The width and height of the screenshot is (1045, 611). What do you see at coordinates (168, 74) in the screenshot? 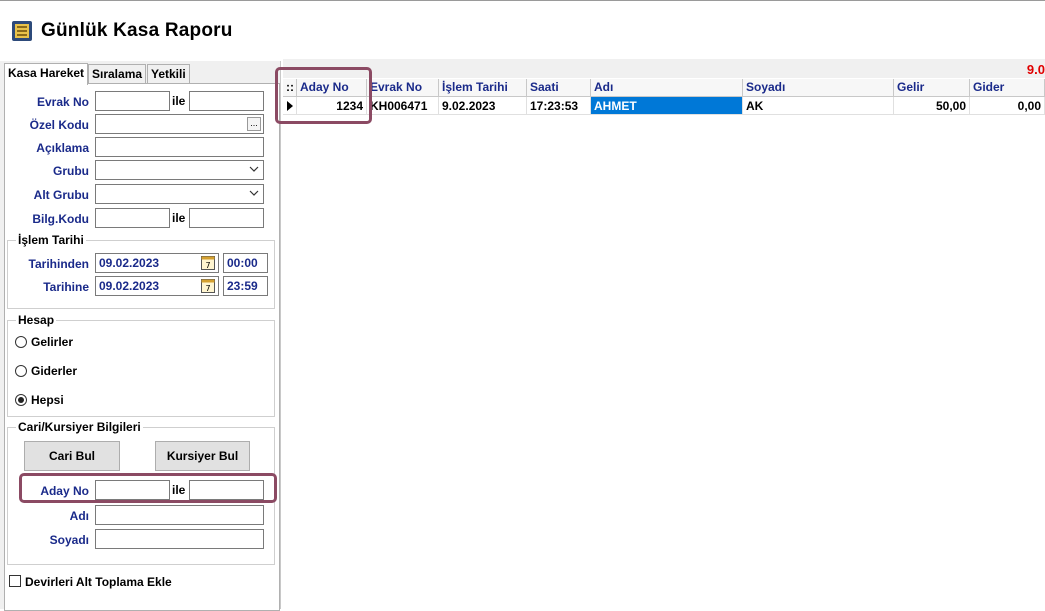
I see `tab-yetkili: Yetkili` at bounding box center [168, 74].